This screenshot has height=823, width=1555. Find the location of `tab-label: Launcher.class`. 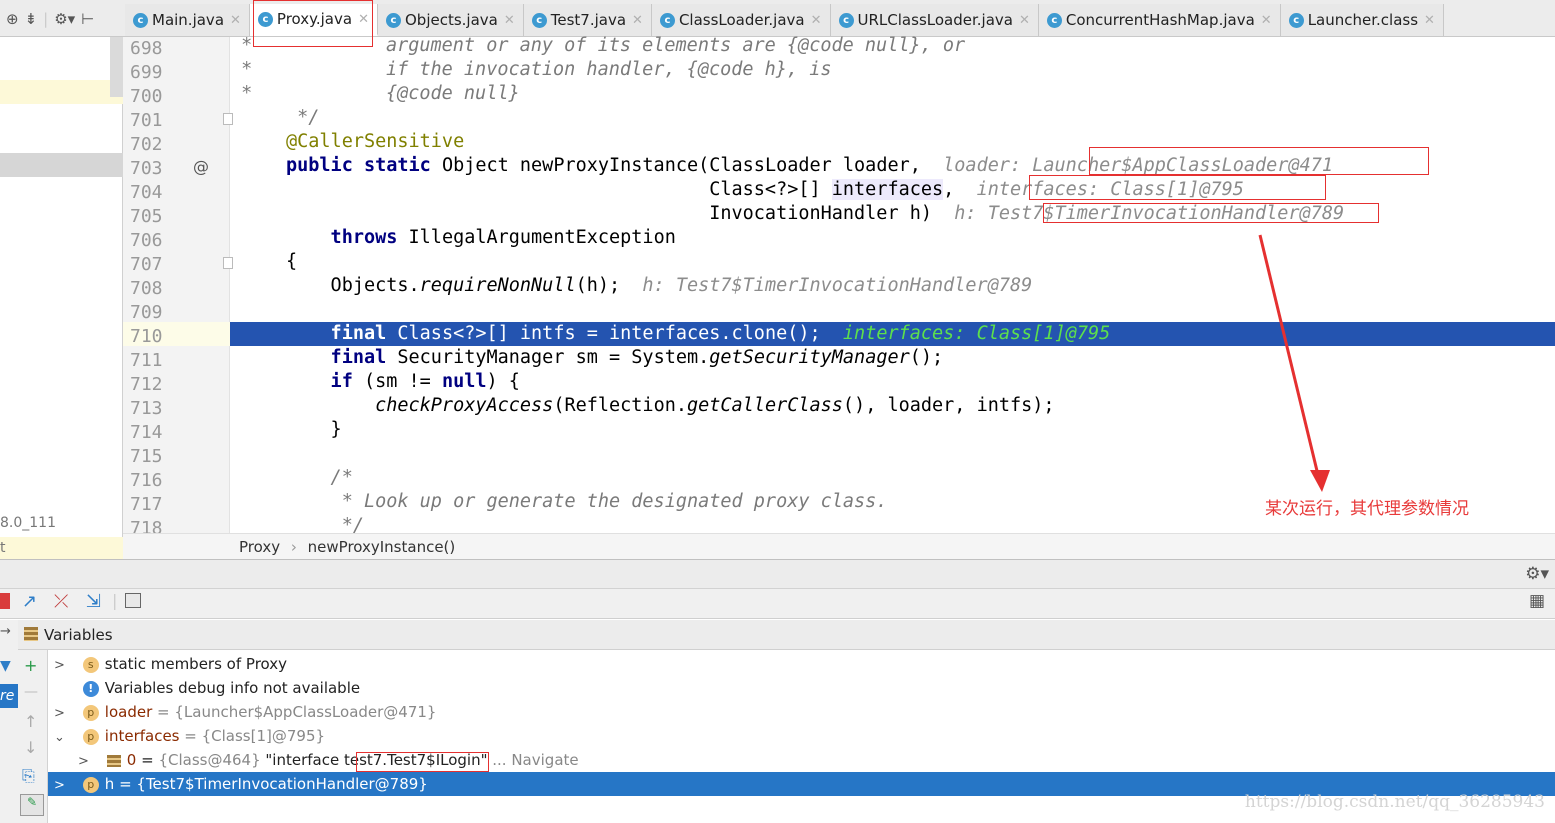

tab-label: Launcher.class is located at coordinates (1363, 20).